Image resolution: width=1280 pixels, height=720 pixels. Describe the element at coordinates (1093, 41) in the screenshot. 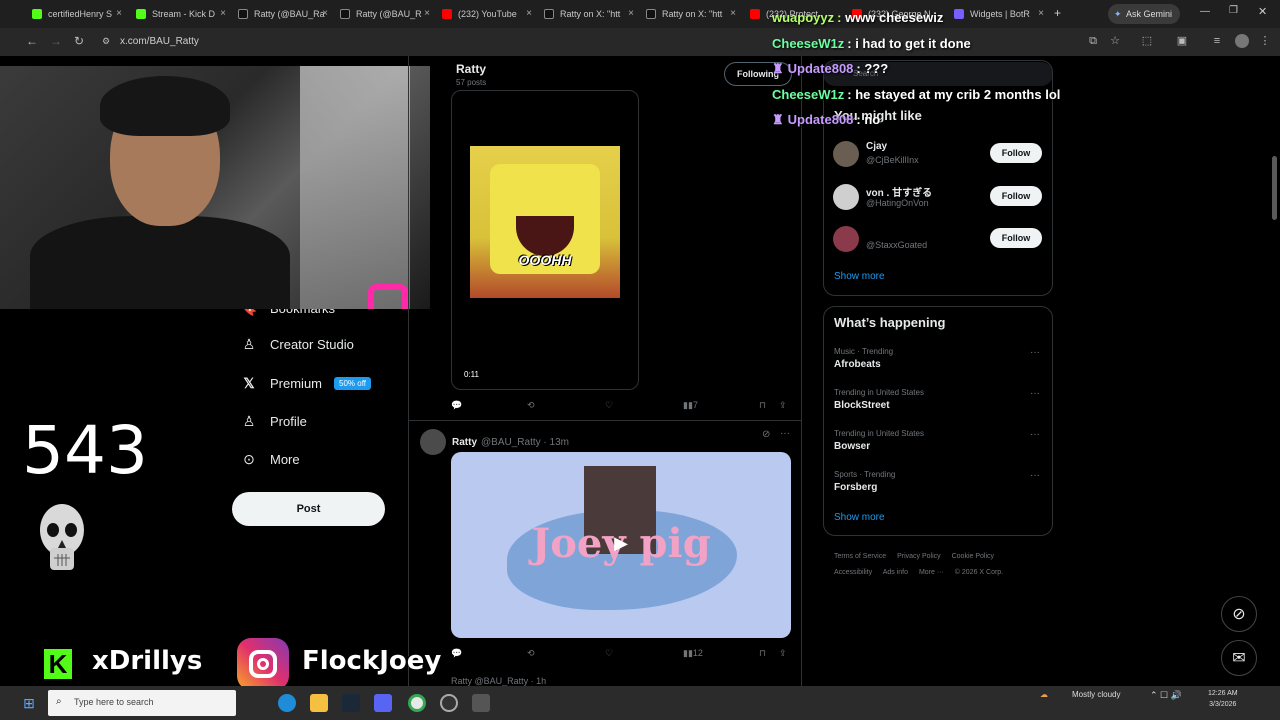

I see `cast-icon: ⧉` at that location.